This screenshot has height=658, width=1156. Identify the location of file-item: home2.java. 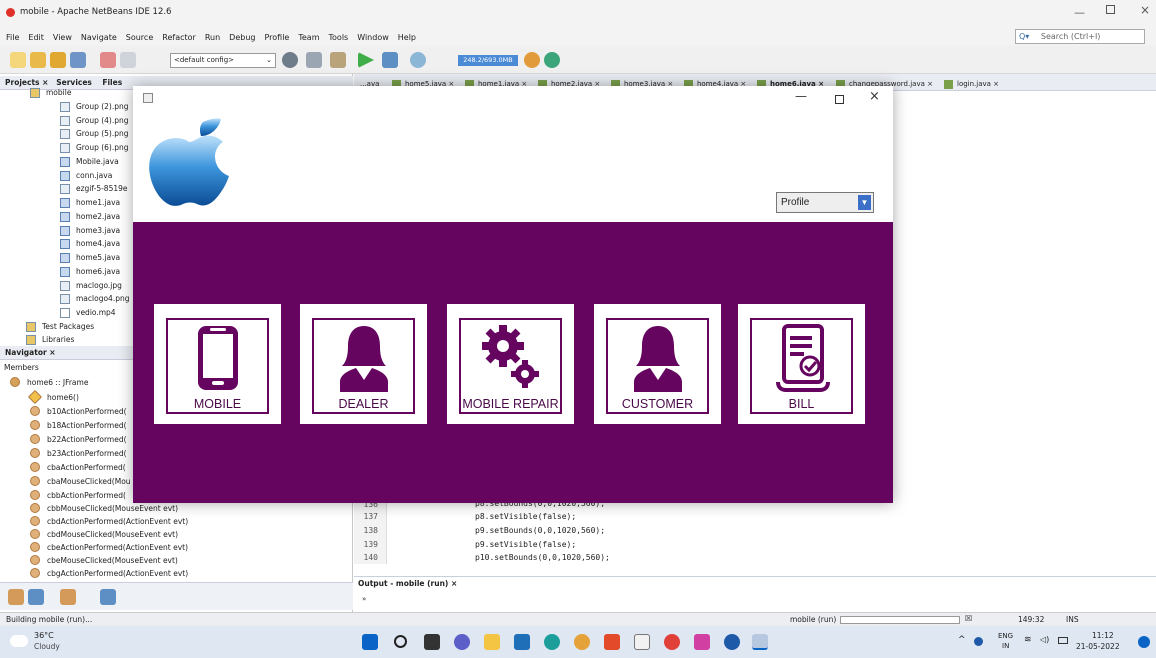
(90, 216).